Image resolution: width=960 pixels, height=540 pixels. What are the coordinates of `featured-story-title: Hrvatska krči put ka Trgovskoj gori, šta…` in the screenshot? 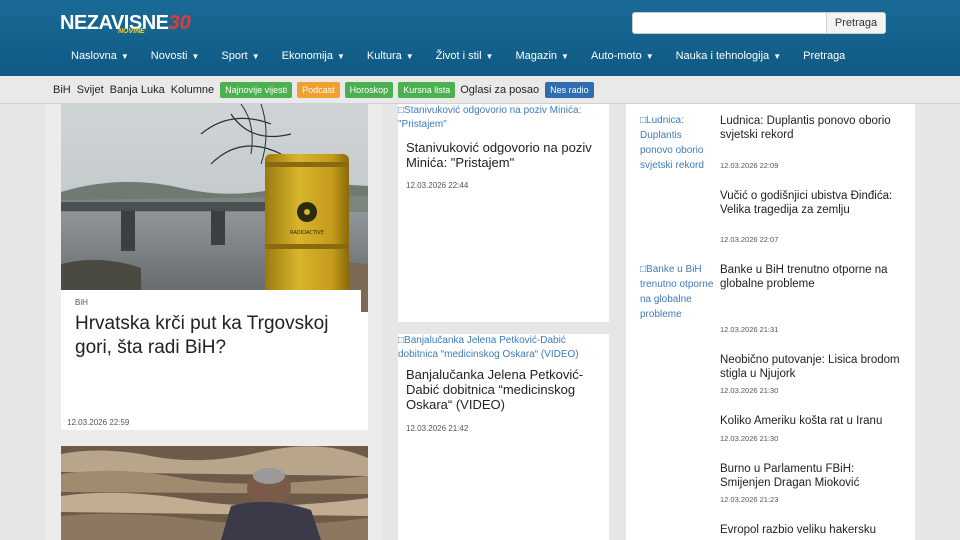 It's located at (215, 336).